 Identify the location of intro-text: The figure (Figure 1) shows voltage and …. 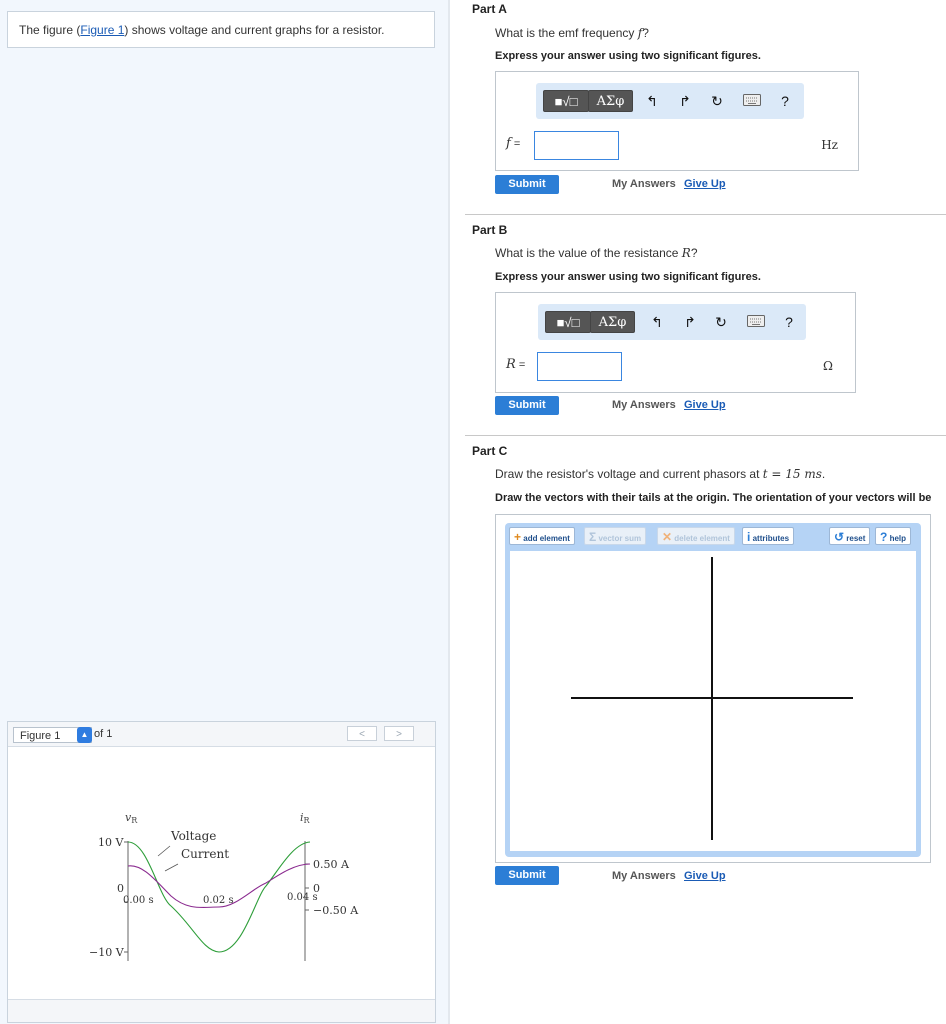
(221, 29).